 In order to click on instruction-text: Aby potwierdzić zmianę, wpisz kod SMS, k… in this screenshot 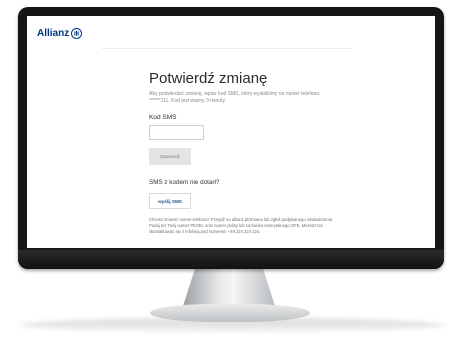, I will do `click(235, 97)`.